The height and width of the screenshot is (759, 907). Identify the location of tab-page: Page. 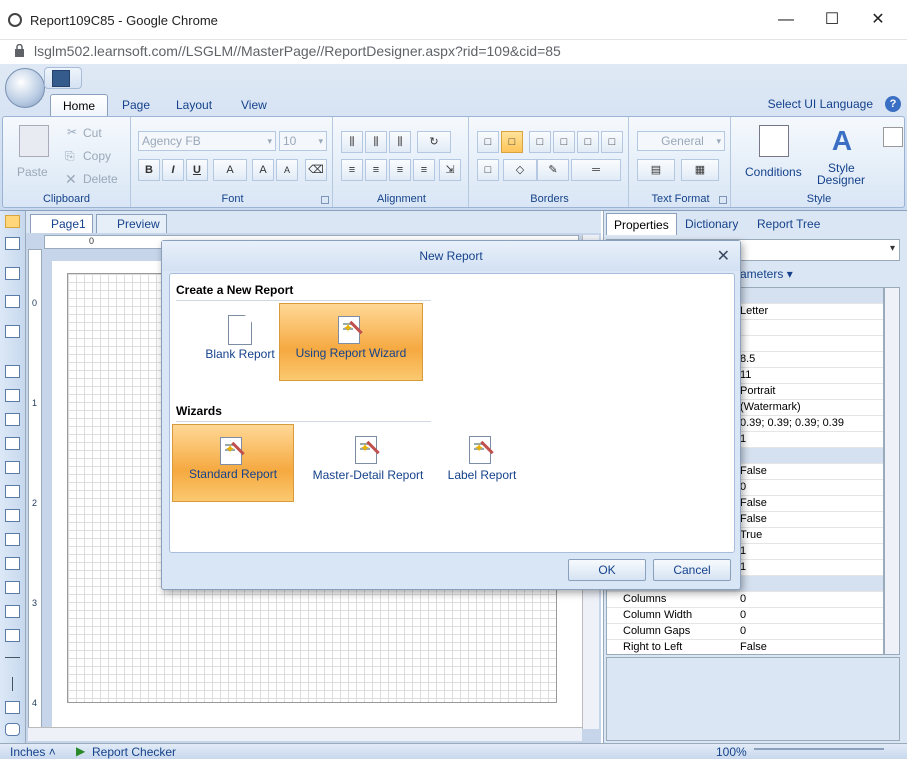
(136, 105).